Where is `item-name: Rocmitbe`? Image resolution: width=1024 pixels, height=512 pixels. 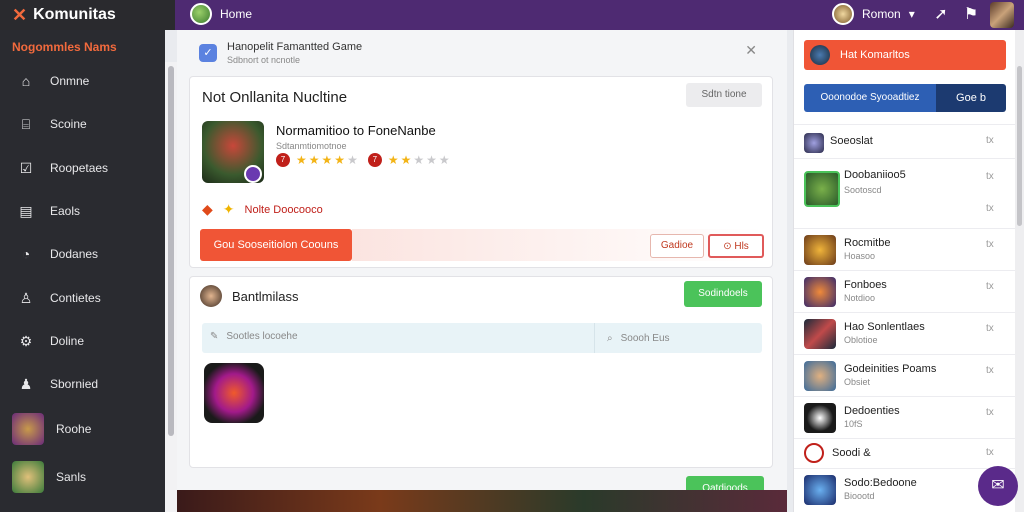
item-name: Rocmitbe is located at coordinates (867, 243).